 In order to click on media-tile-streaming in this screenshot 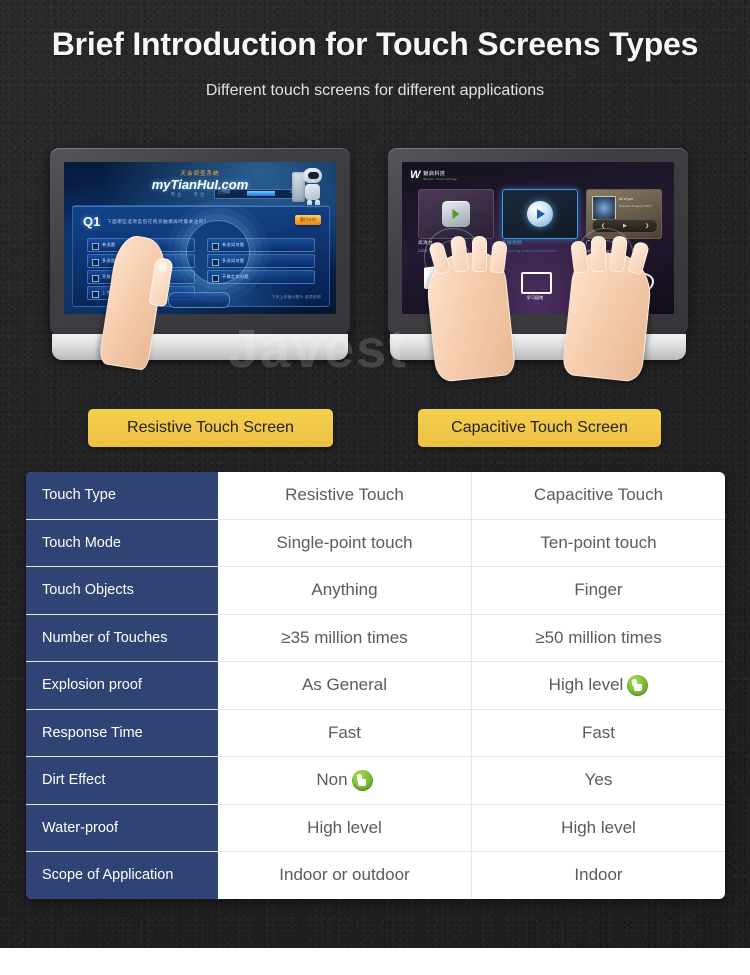, I will do `click(540, 214)`.